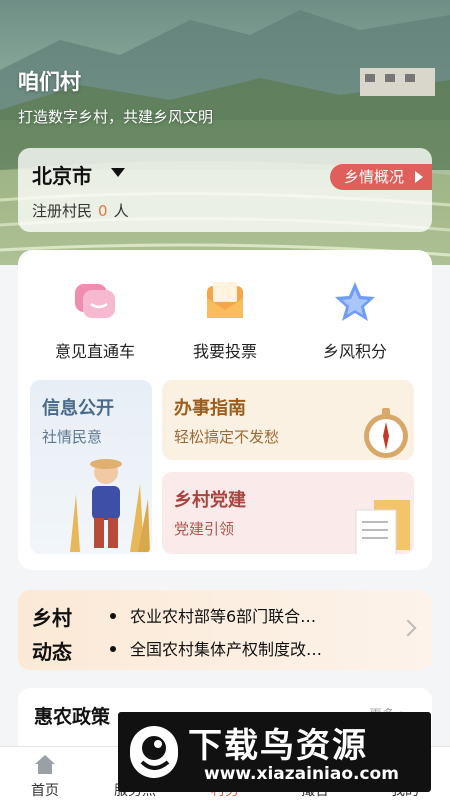 The width and height of the screenshot is (450, 801). I want to click on points-shortcut: 乡风积分, so click(355, 321).